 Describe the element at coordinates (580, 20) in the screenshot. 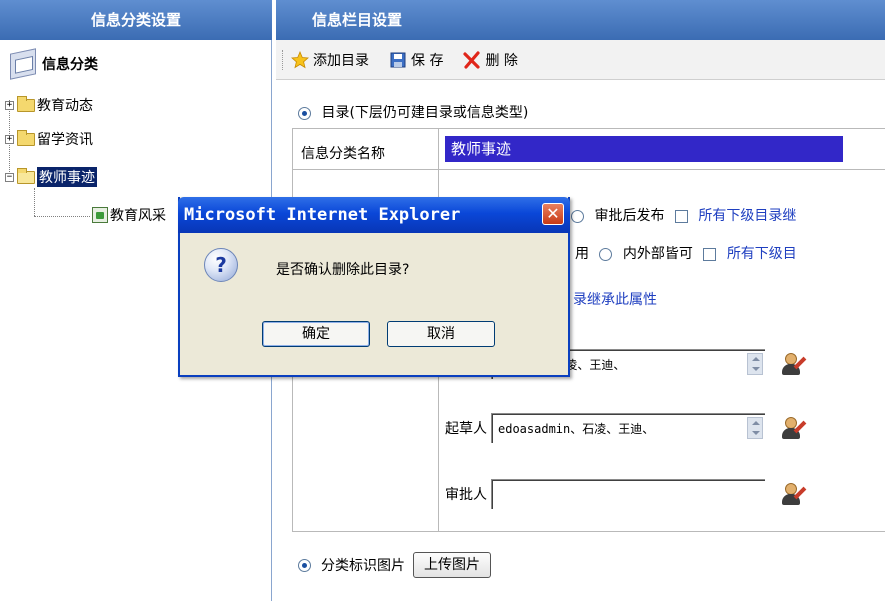

I see `settings-panel-title: 信息栏目设置` at that location.